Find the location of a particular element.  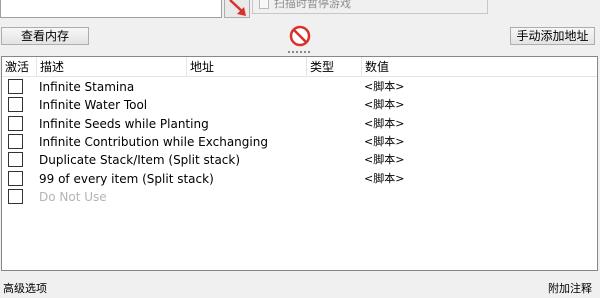

table-row: Infinite Water Tool <脚本> is located at coordinates (299, 105).